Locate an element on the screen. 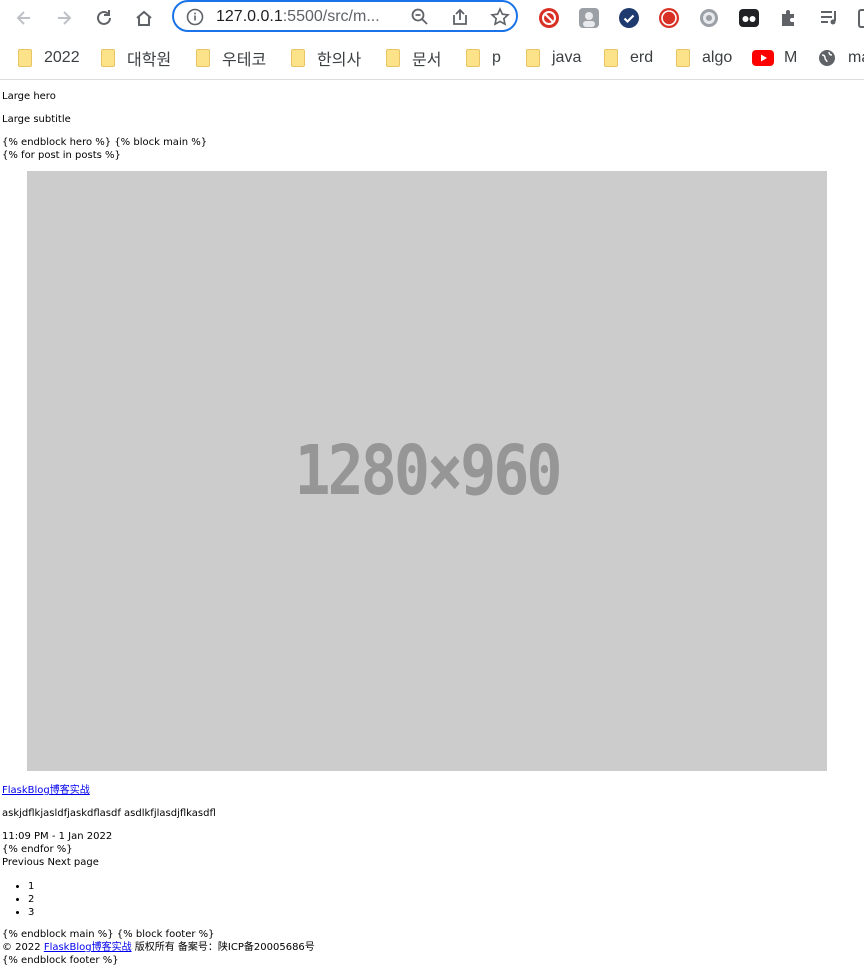 The height and width of the screenshot is (968, 864). bookmark-folder: p is located at coordinates (483, 58).